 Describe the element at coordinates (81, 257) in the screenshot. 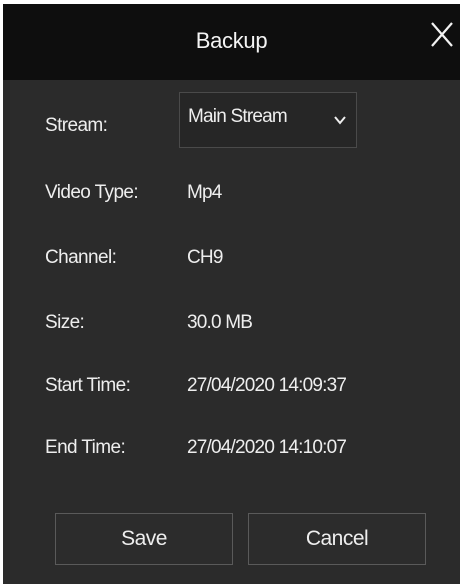

I see `channel-label: Channel:` at that location.